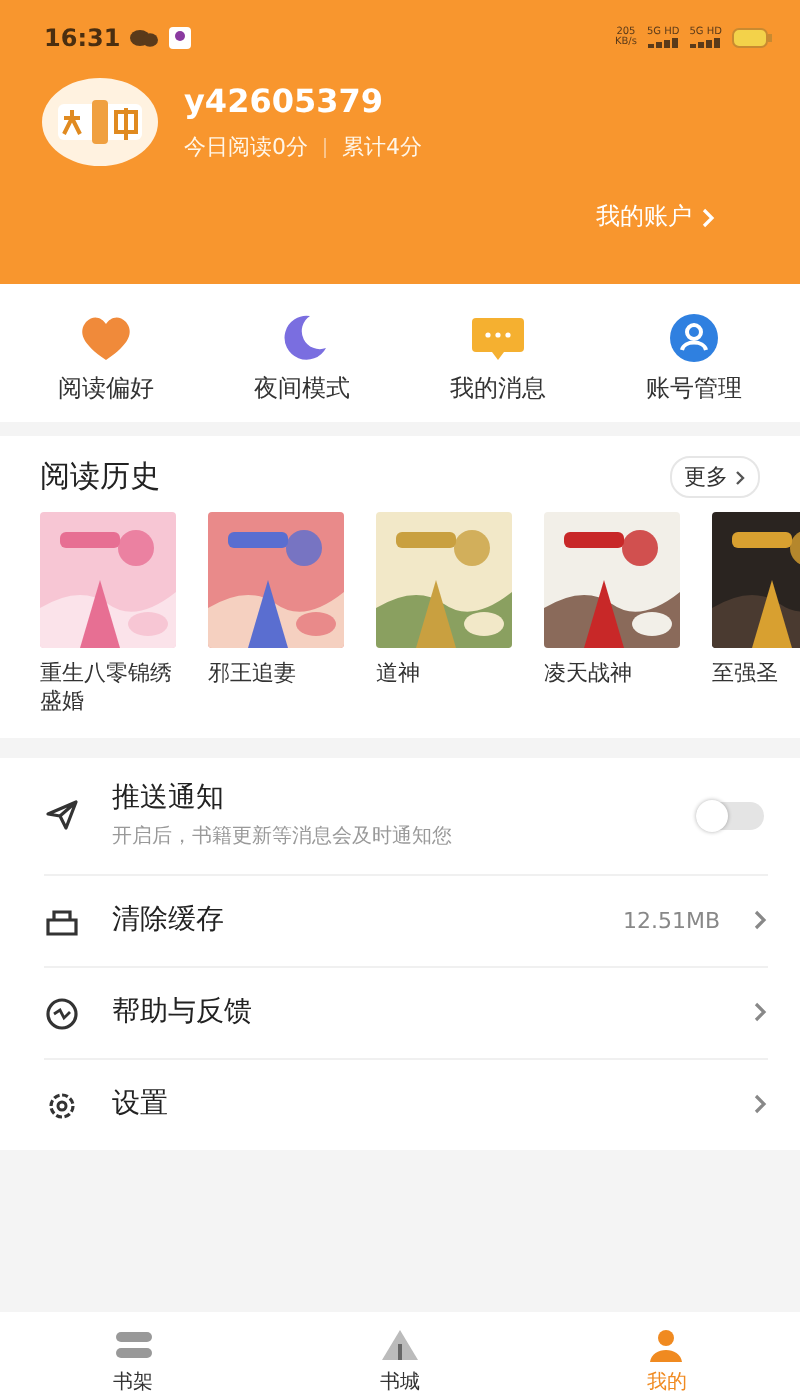  I want to click on quick-action: 账号管理, so click(694, 357).